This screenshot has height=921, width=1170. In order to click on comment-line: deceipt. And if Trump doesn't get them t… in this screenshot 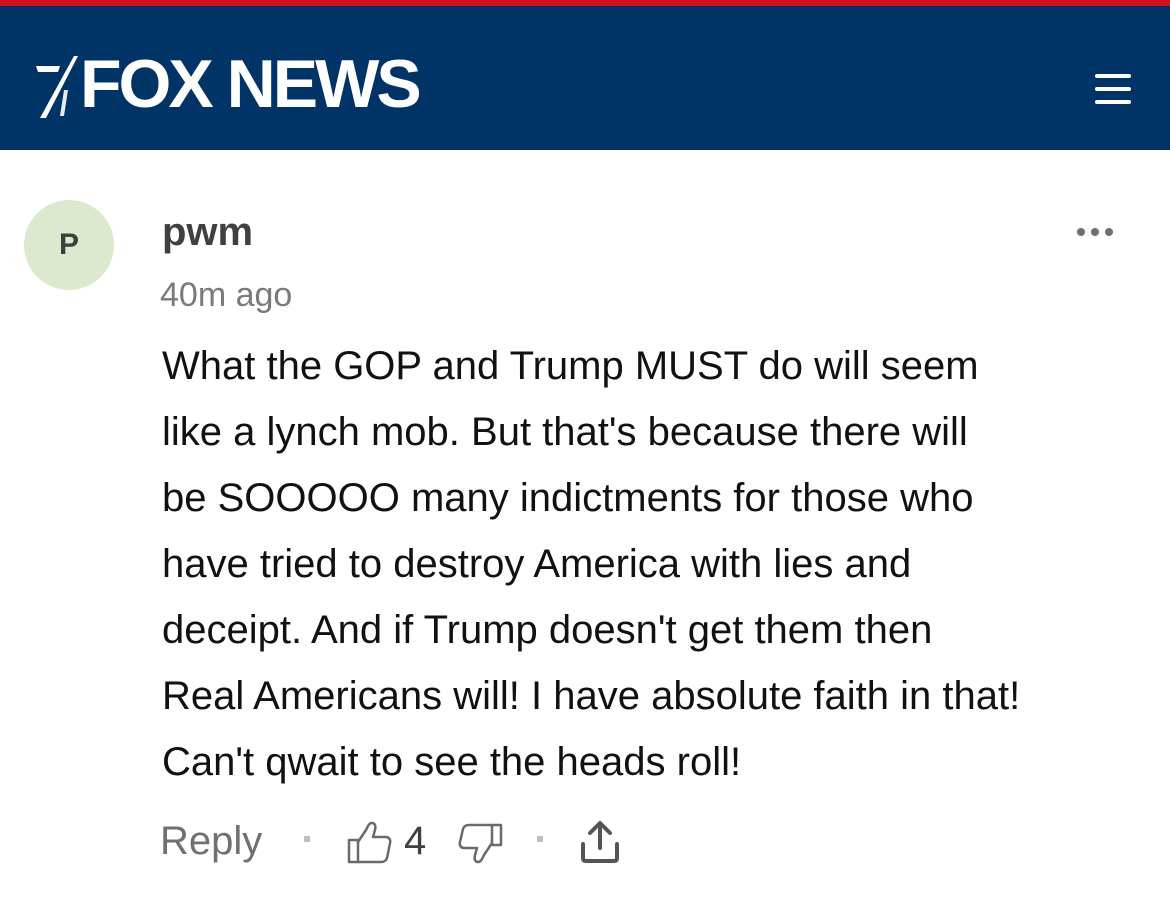, I will do `click(547, 630)`.